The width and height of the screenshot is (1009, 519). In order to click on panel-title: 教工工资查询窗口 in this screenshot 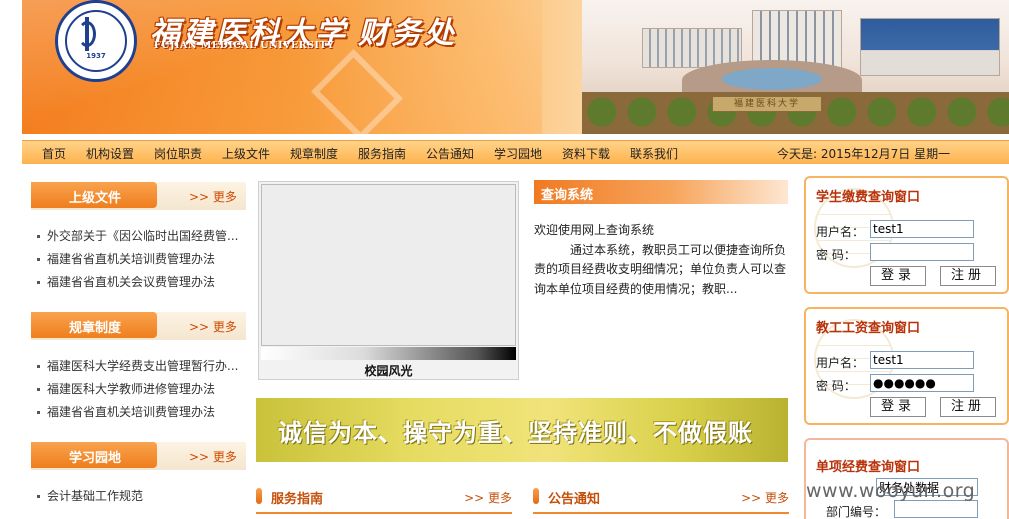, I will do `click(868, 328)`.